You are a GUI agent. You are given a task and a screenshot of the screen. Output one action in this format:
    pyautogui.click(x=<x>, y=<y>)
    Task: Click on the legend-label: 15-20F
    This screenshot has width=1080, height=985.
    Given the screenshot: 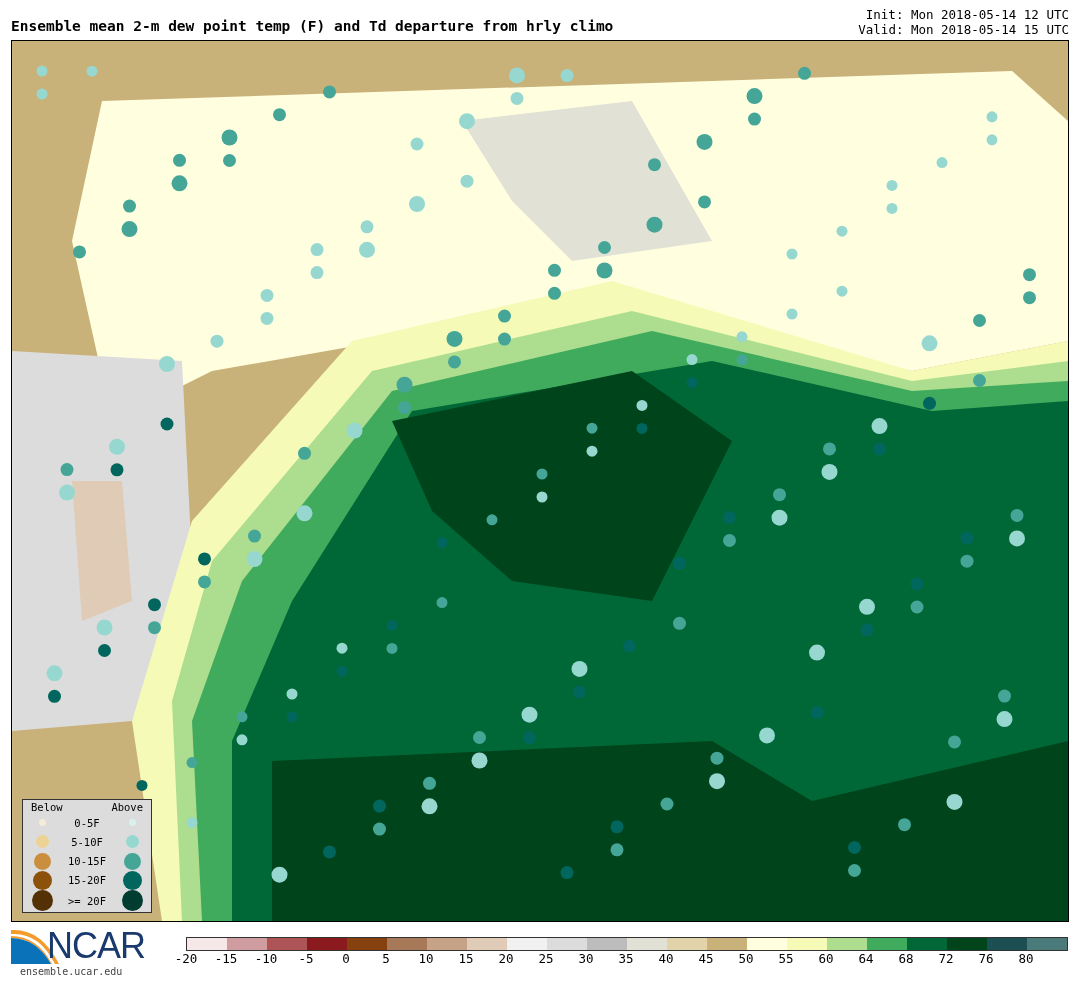 What is the action you would take?
    pyautogui.click(x=87, y=880)
    